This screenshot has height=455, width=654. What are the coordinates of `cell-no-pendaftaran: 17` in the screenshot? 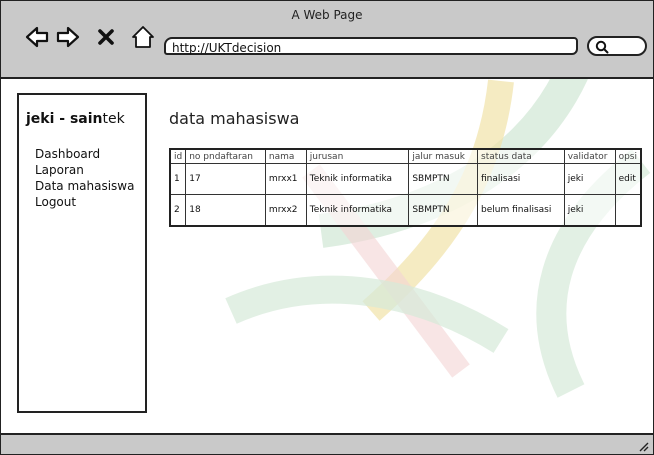 It's located at (225, 179).